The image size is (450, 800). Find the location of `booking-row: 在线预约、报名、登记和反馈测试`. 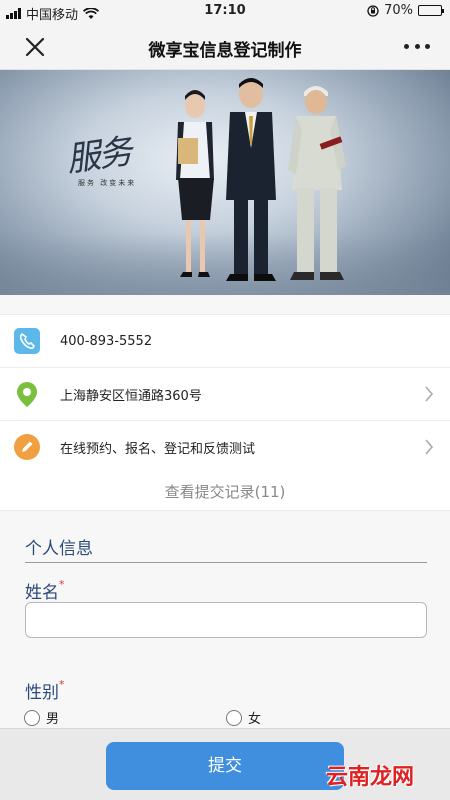

booking-row: 在线预约、报名、登记和反馈测试 is located at coordinates (225, 447).